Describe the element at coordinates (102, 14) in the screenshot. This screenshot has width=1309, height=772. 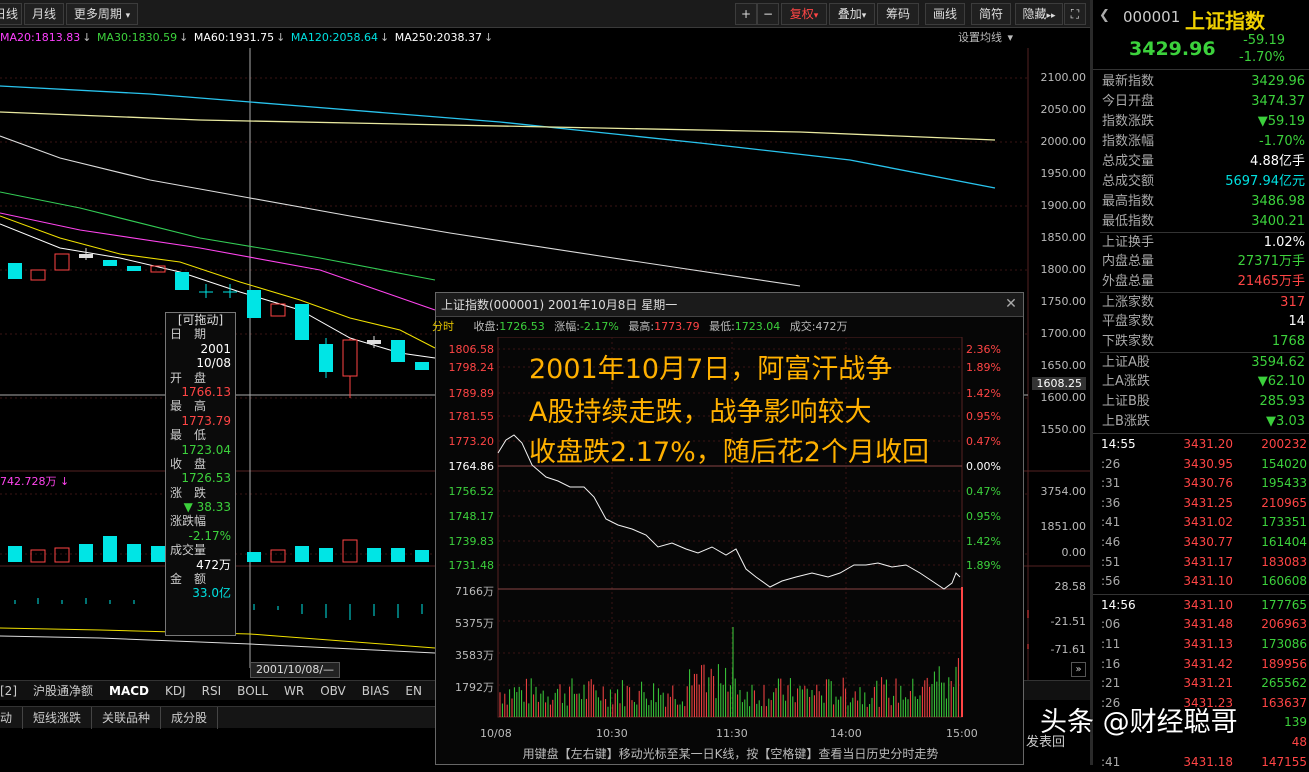
I see `period-more-button: 更多周期 ▾` at that location.